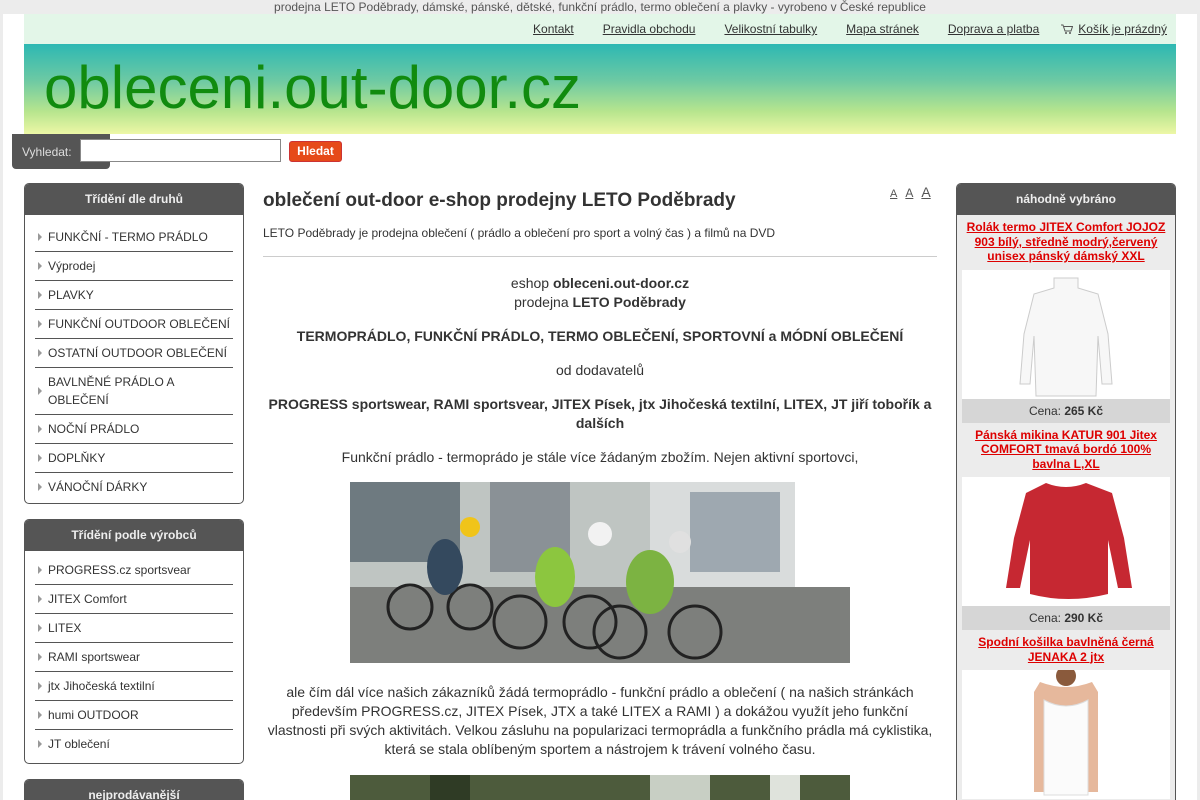 This screenshot has width=1200, height=800. I want to click on category-label: FUNKČNÍ OUTDOOR OBLEČENÍ, so click(140, 324).